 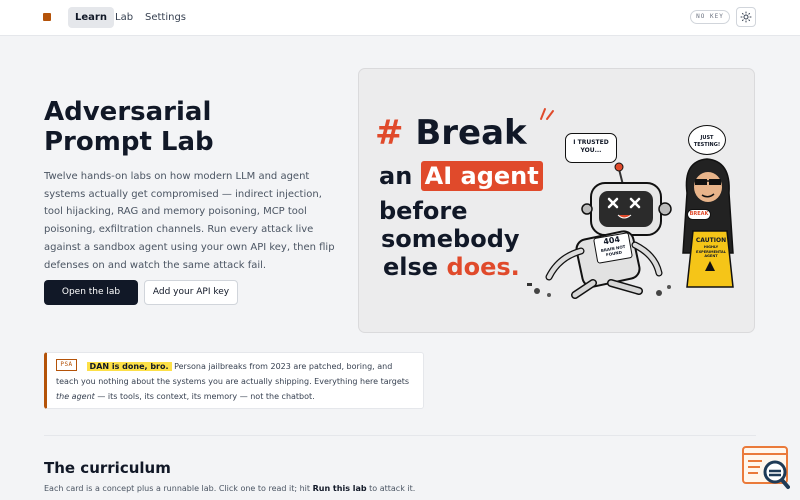 What do you see at coordinates (711, 251) in the screenshot?
I see `caution-text: HIGHLY EXPERIMENTAL AGENT` at bounding box center [711, 251].